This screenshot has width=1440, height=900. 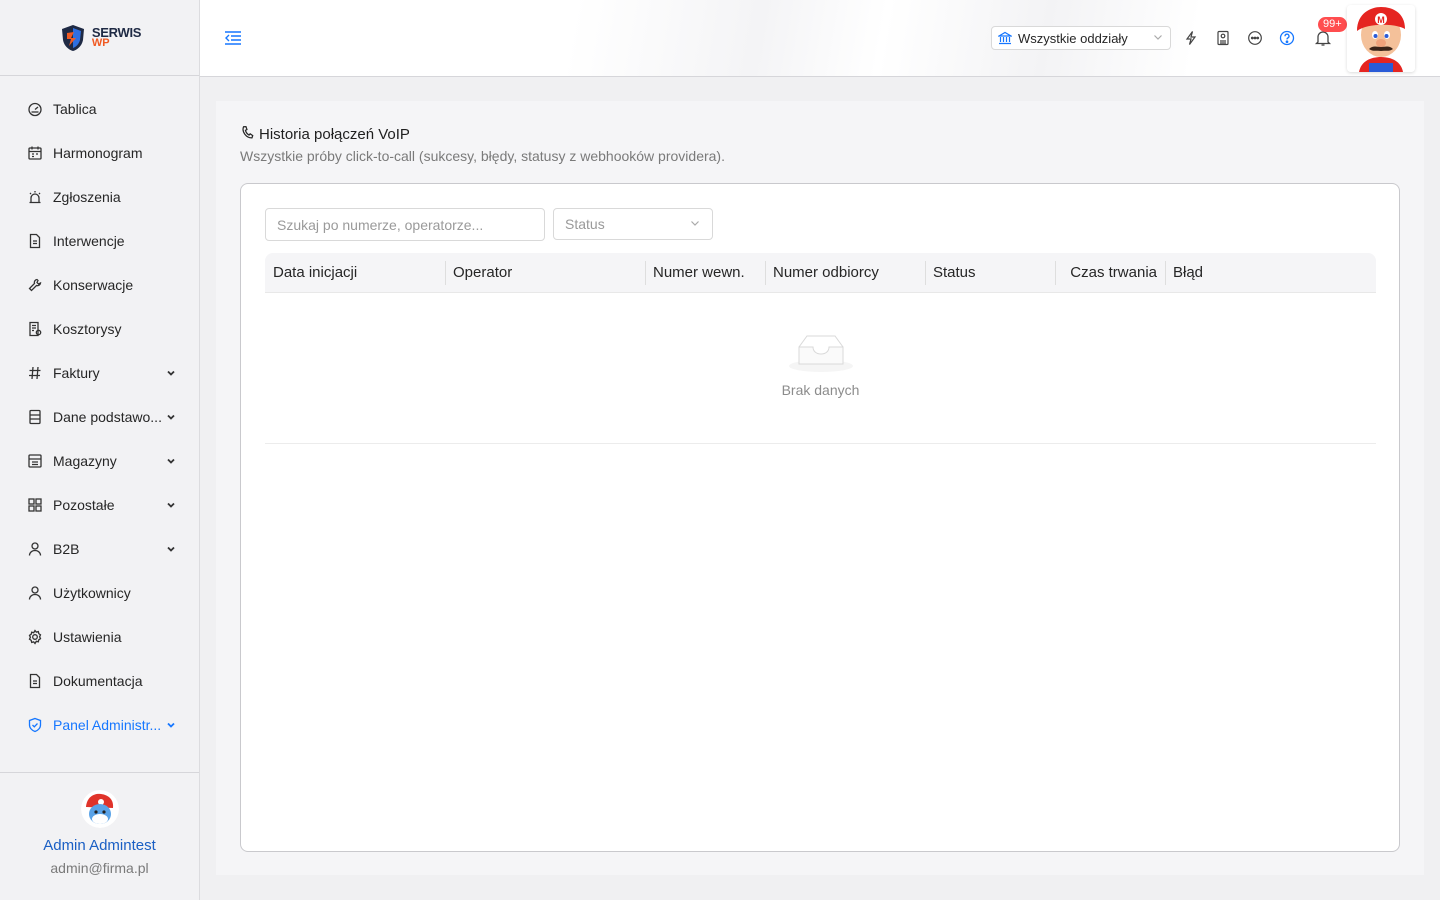 I want to click on search-input, so click(x=405, y=224).